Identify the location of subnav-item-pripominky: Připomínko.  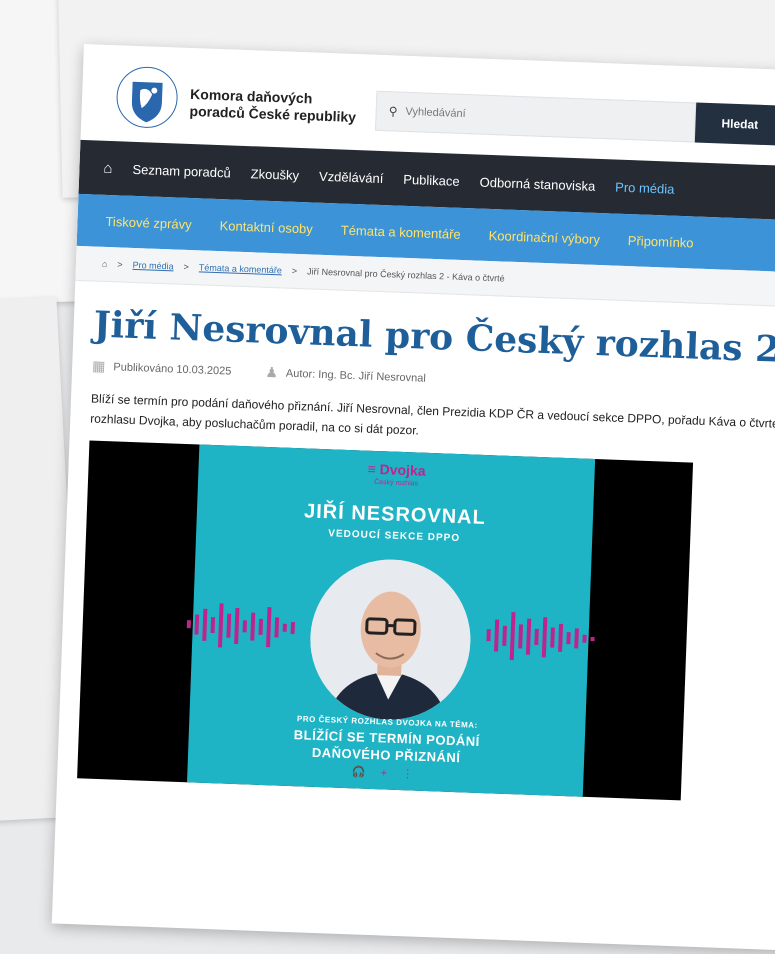
(661, 241).